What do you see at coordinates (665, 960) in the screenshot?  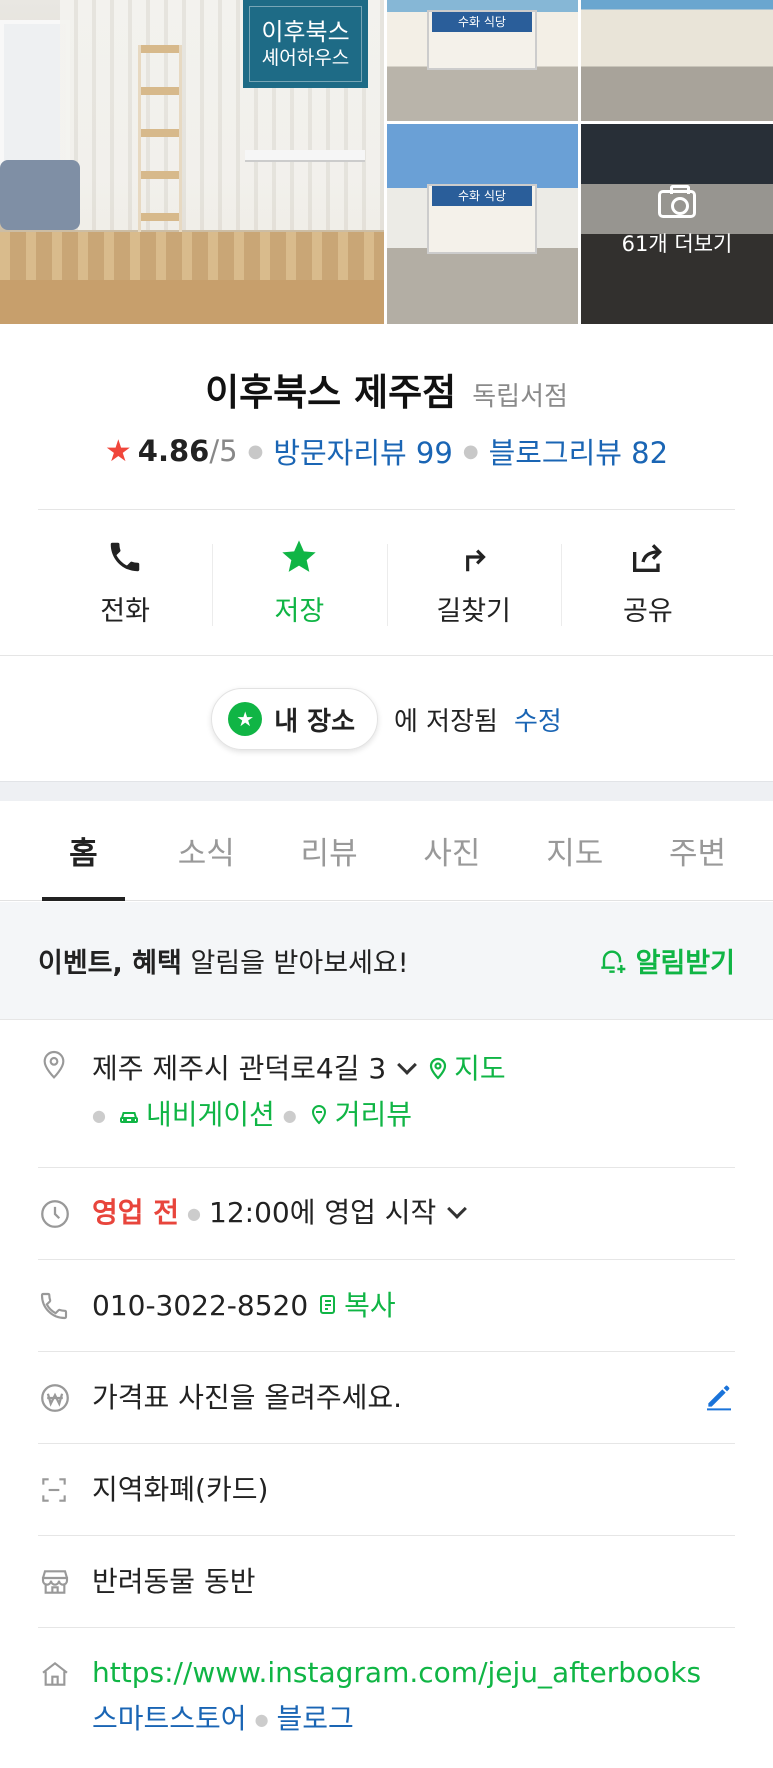 I see `subscribe-alerts-button: 알림받기` at bounding box center [665, 960].